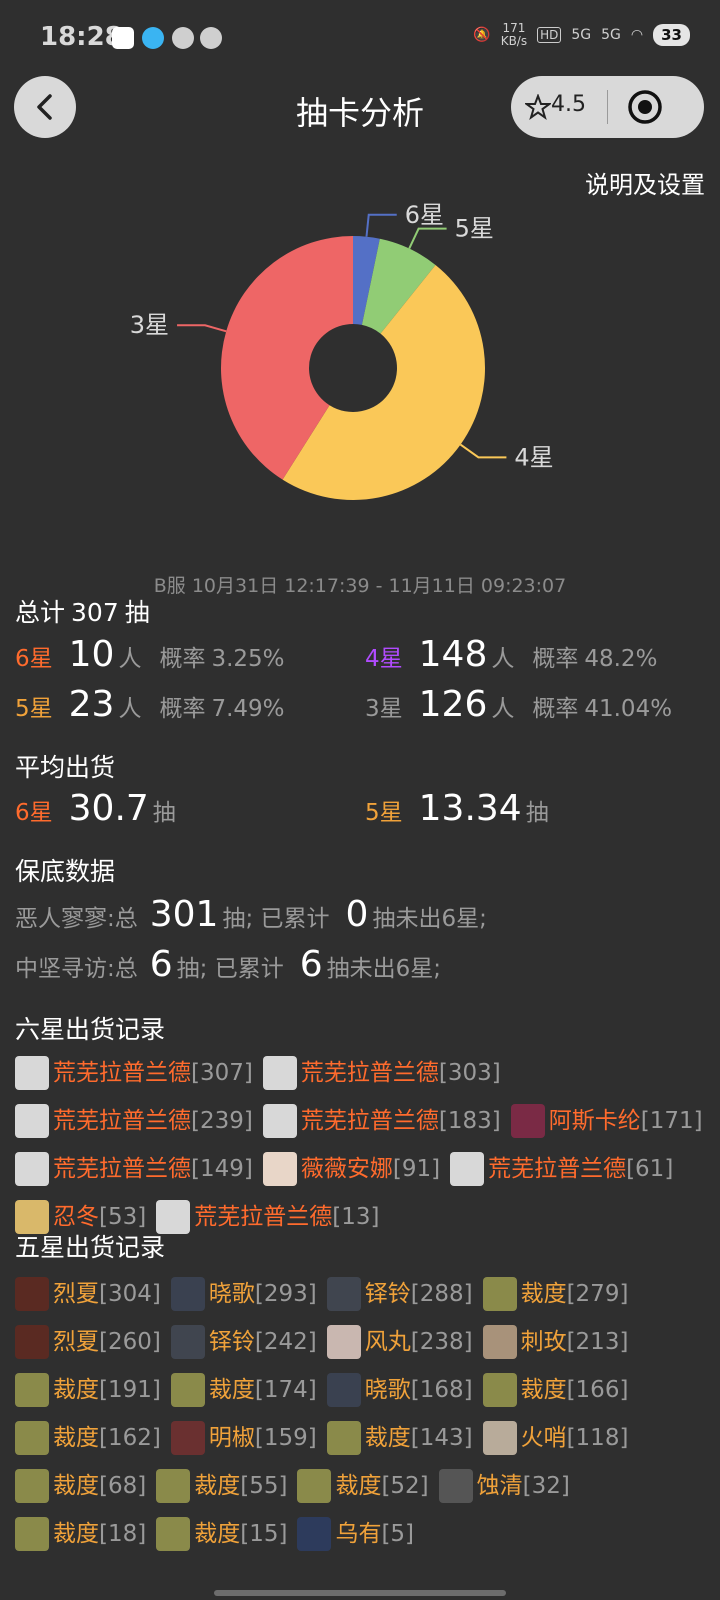  What do you see at coordinates (387, 1390) in the screenshot?
I see `operator-name: 晓歌` at bounding box center [387, 1390].